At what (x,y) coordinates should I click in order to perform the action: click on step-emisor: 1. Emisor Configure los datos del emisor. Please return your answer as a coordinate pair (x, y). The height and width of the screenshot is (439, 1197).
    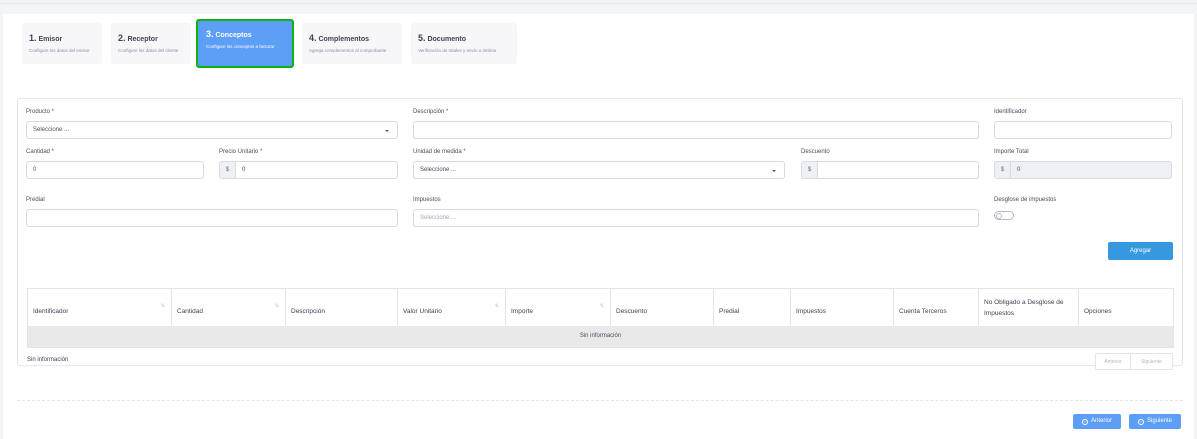
    Looking at the image, I should click on (62, 43).